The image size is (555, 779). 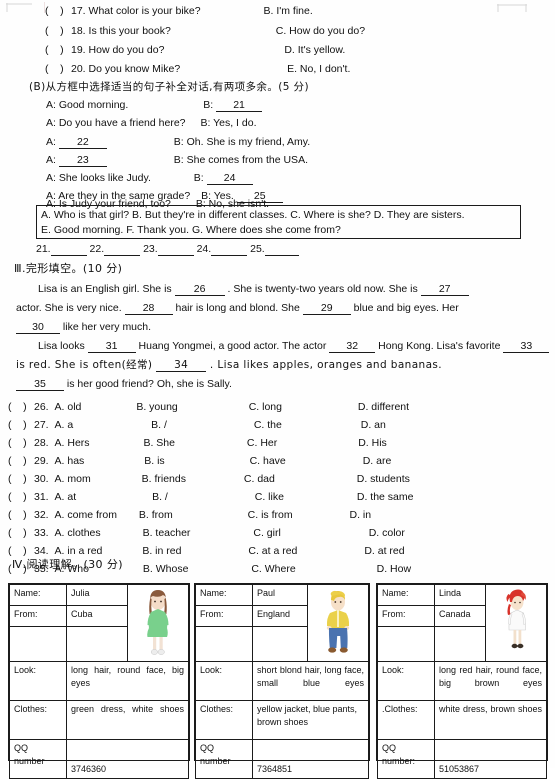 What do you see at coordinates (21, 479) in the screenshot?
I see `answer-bracket-30: ( )` at bounding box center [21, 479].